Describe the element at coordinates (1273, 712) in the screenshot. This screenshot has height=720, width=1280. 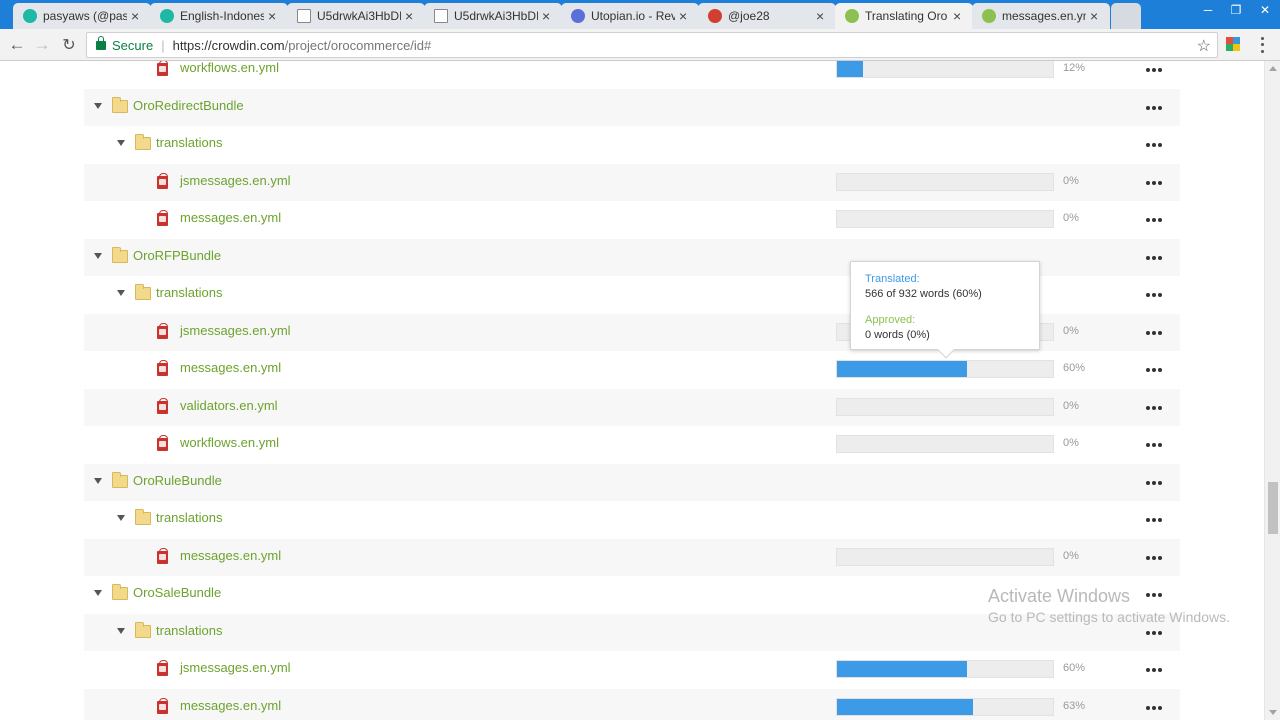
I see `scroll-down-icon` at that location.